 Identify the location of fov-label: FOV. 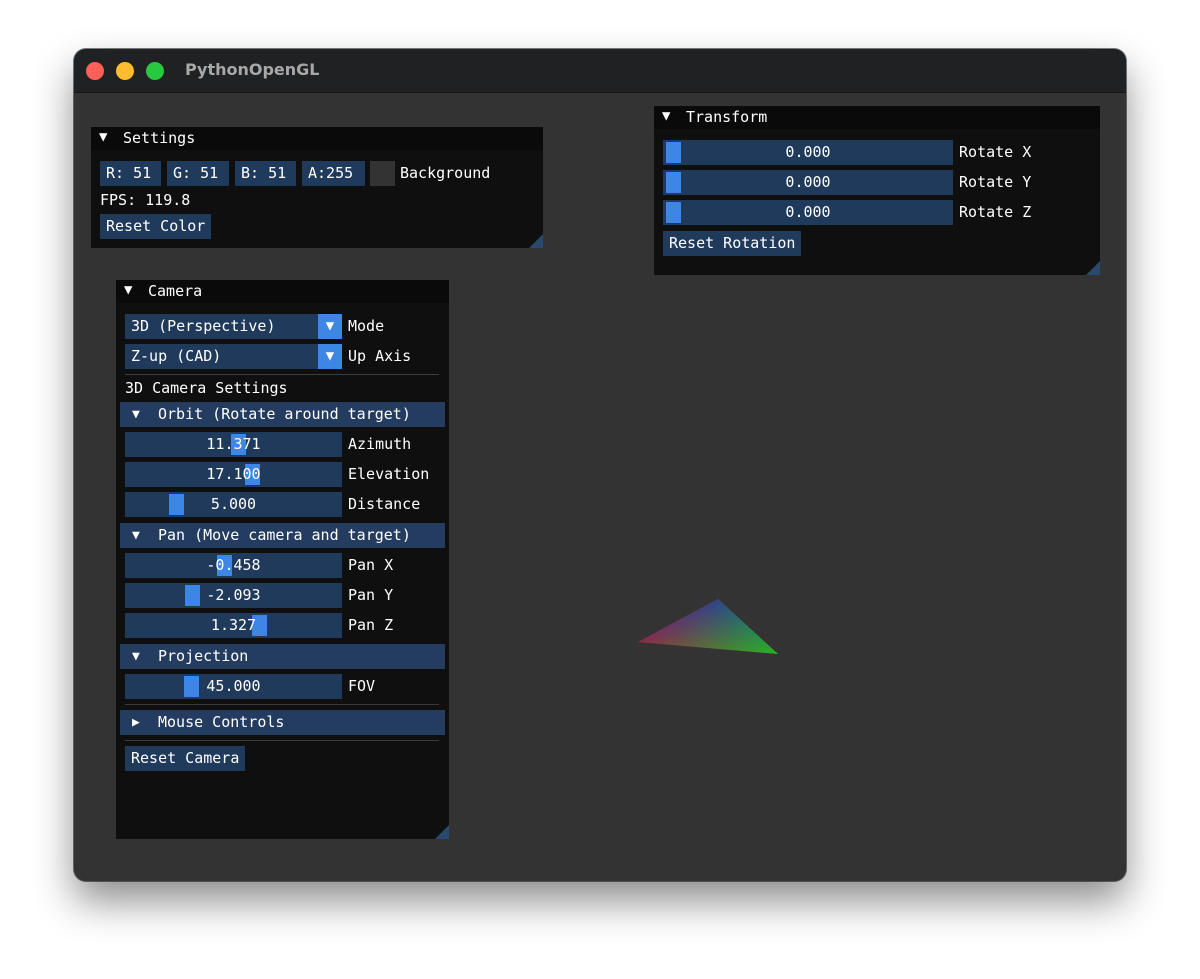
(362, 686).